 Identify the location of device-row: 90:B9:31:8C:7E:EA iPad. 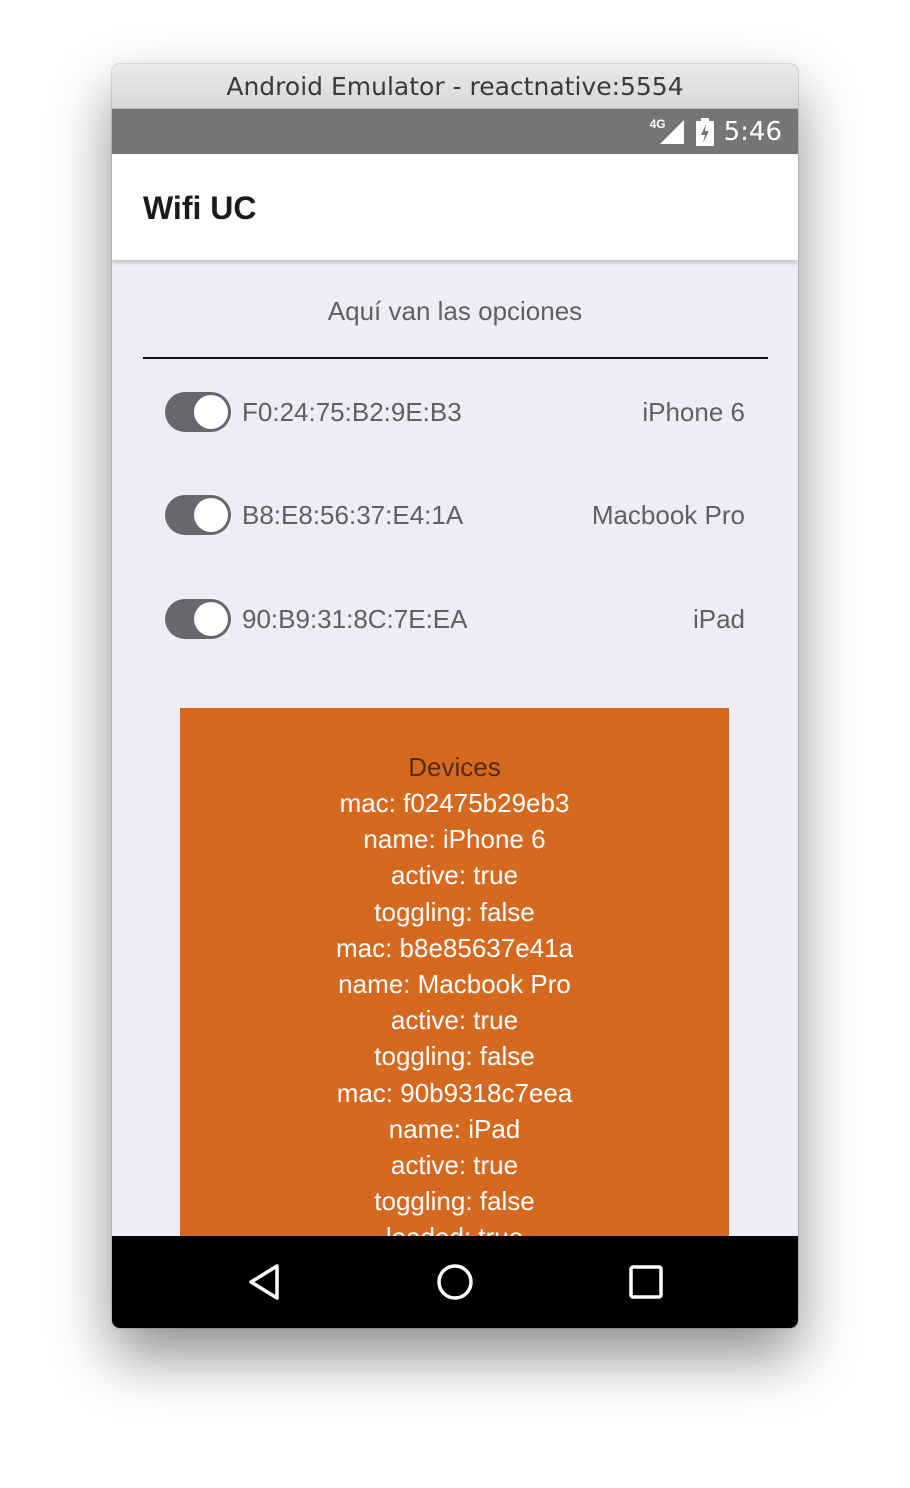
(455, 619).